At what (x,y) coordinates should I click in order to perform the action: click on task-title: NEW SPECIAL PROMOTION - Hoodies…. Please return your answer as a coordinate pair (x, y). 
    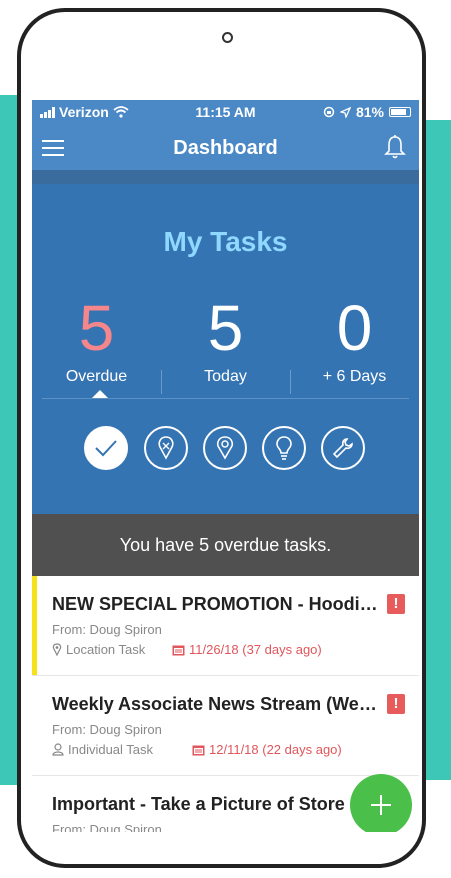
    Looking at the image, I should click on (217, 604).